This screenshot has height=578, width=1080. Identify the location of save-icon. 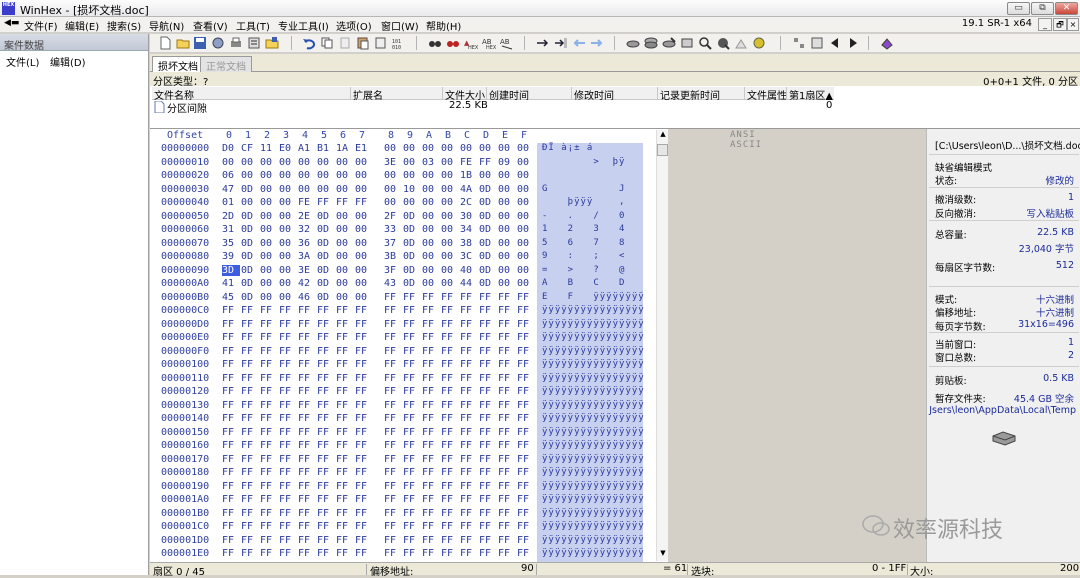
(200, 43).